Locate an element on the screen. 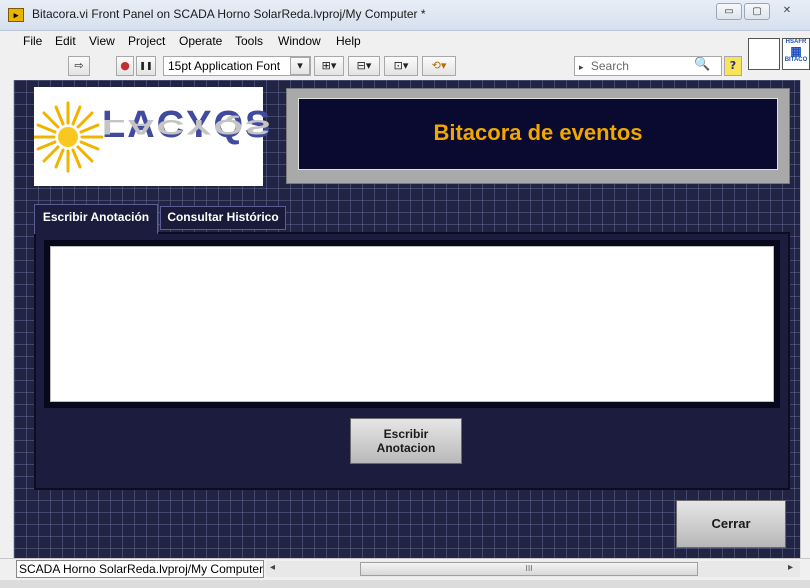  banner-title: Bitacora de eventos is located at coordinates (538, 132).